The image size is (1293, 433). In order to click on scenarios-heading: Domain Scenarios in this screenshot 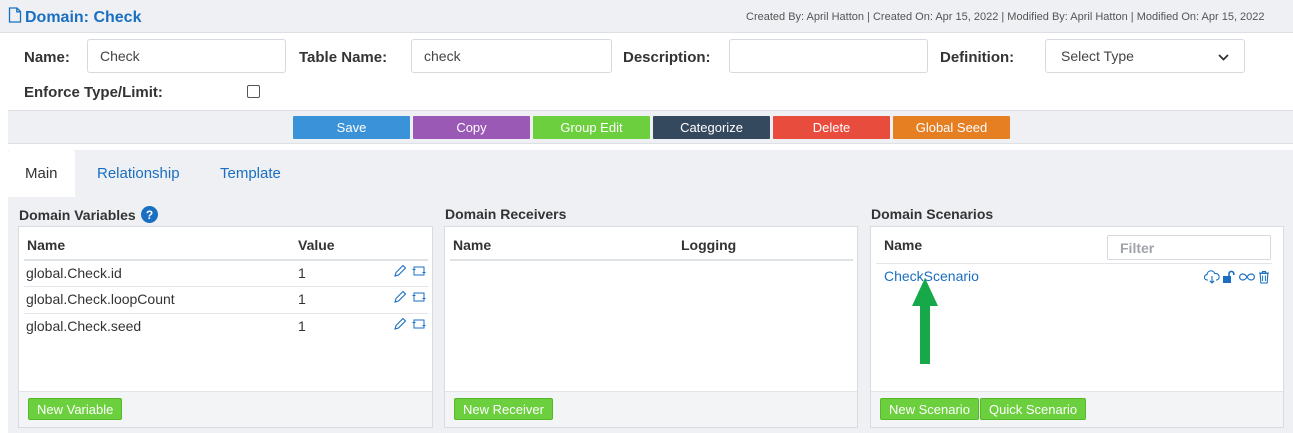, I will do `click(932, 214)`.